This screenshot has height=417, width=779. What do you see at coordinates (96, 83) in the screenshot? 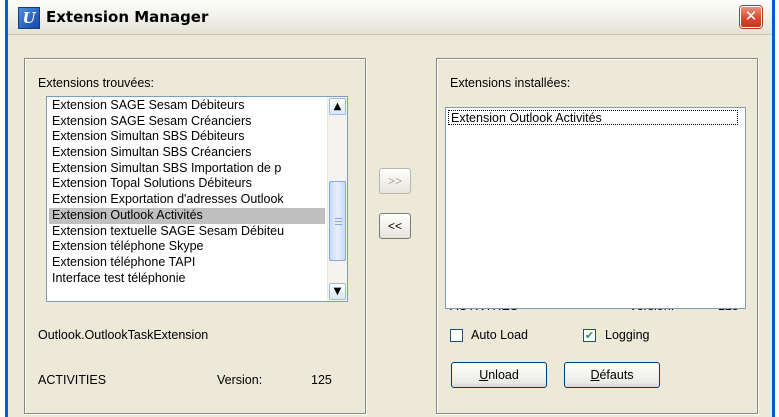
I see `found-extensions-label: Extensions trouvées:` at bounding box center [96, 83].